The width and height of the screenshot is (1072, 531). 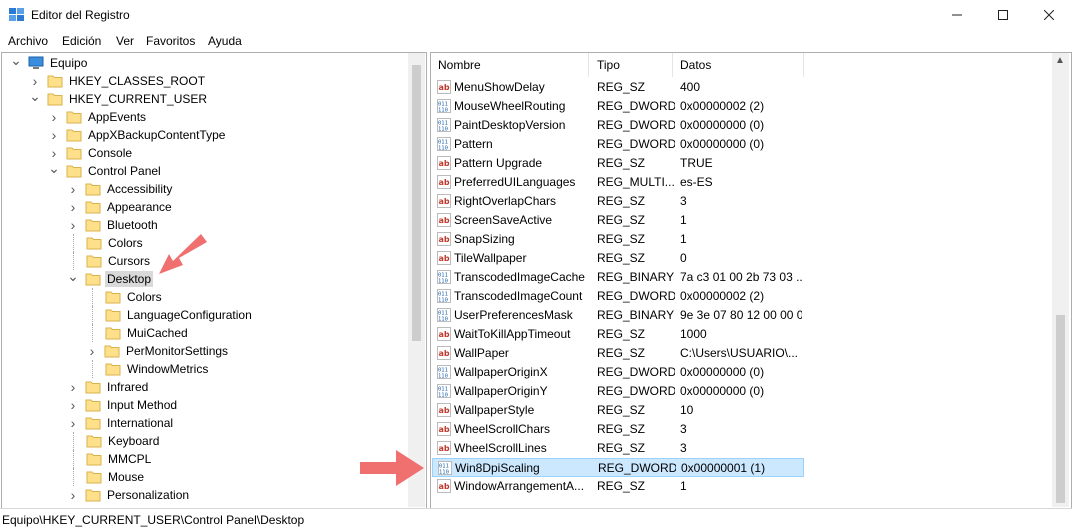 I want to click on tree-item: › HKEY_CLASSES_ROOT, so click(x=118, y=81).